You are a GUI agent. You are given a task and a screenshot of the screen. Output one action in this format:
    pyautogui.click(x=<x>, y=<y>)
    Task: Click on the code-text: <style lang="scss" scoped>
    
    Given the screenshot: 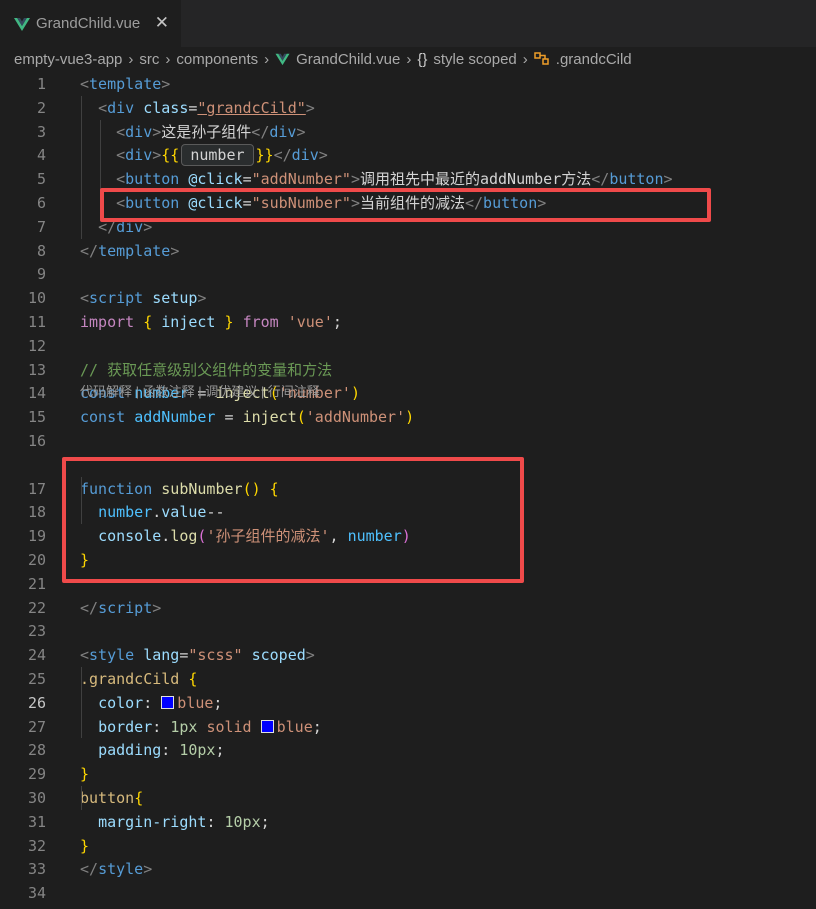 What is the action you would take?
    pyautogui.click(x=197, y=655)
    